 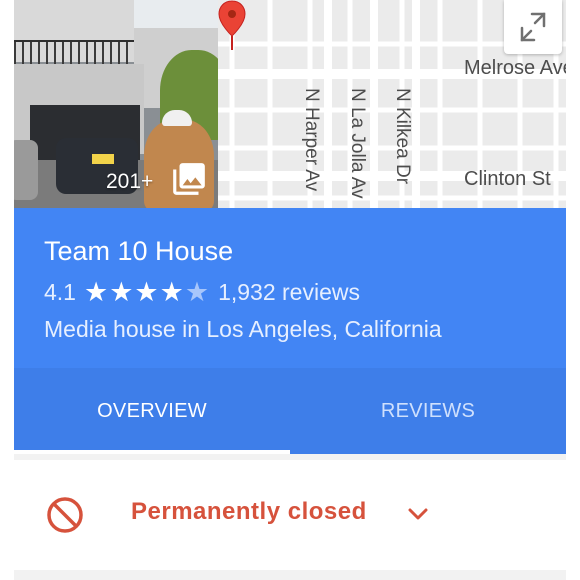 What do you see at coordinates (507, 179) in the screenshot?
I see `street-label-clinton: Clinton St` at bounding box center [507, 179].